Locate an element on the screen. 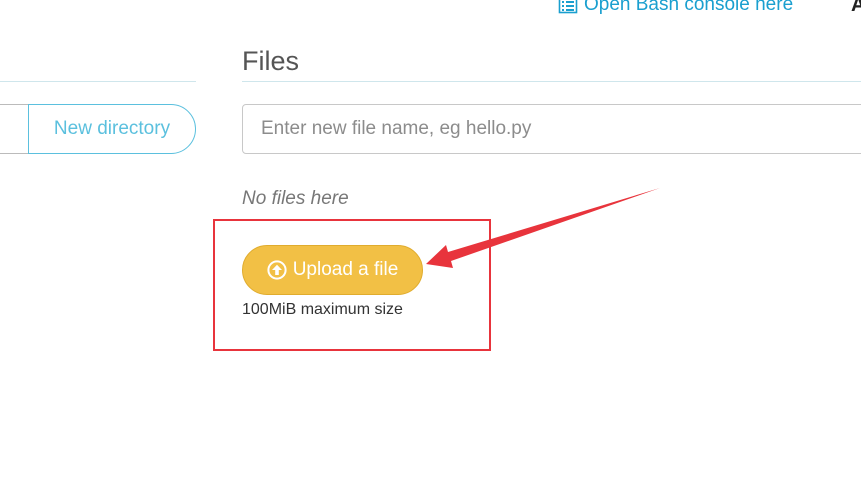  max-size-note: 100MiB maximum size is located at coordinates (322, 309).